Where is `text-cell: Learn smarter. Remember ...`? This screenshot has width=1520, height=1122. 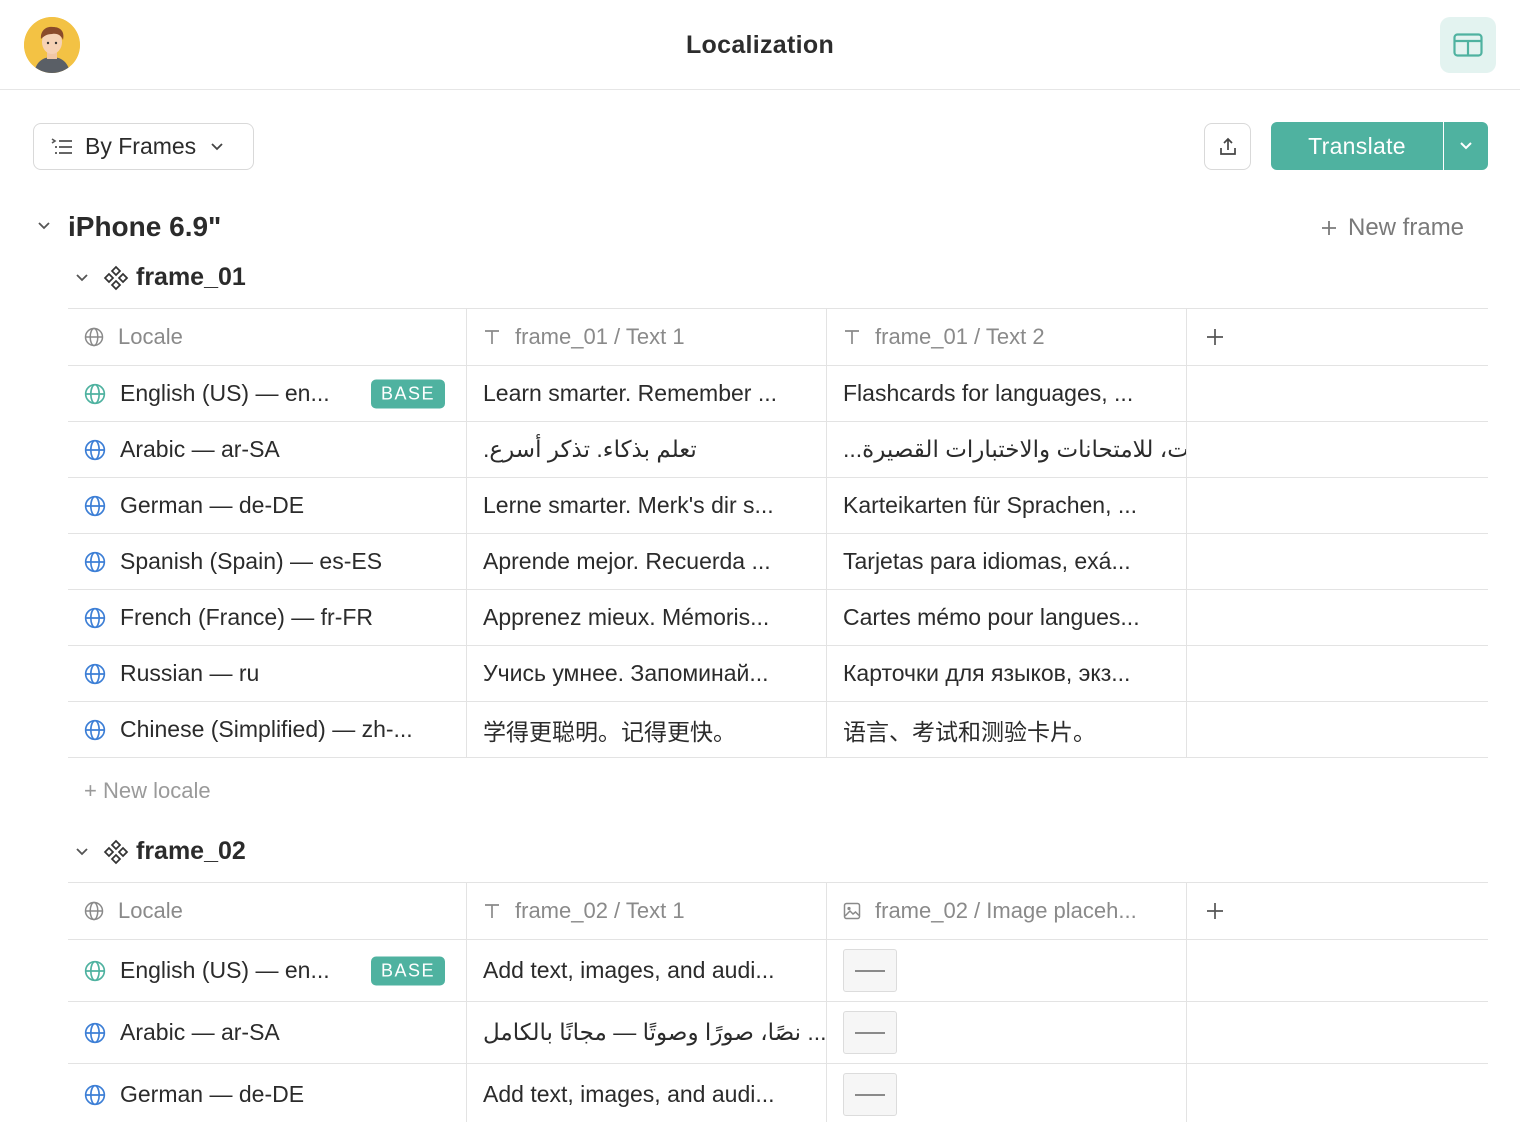
text-cell: Learn smarter. Remember ... is located at coordinates (647, 393).